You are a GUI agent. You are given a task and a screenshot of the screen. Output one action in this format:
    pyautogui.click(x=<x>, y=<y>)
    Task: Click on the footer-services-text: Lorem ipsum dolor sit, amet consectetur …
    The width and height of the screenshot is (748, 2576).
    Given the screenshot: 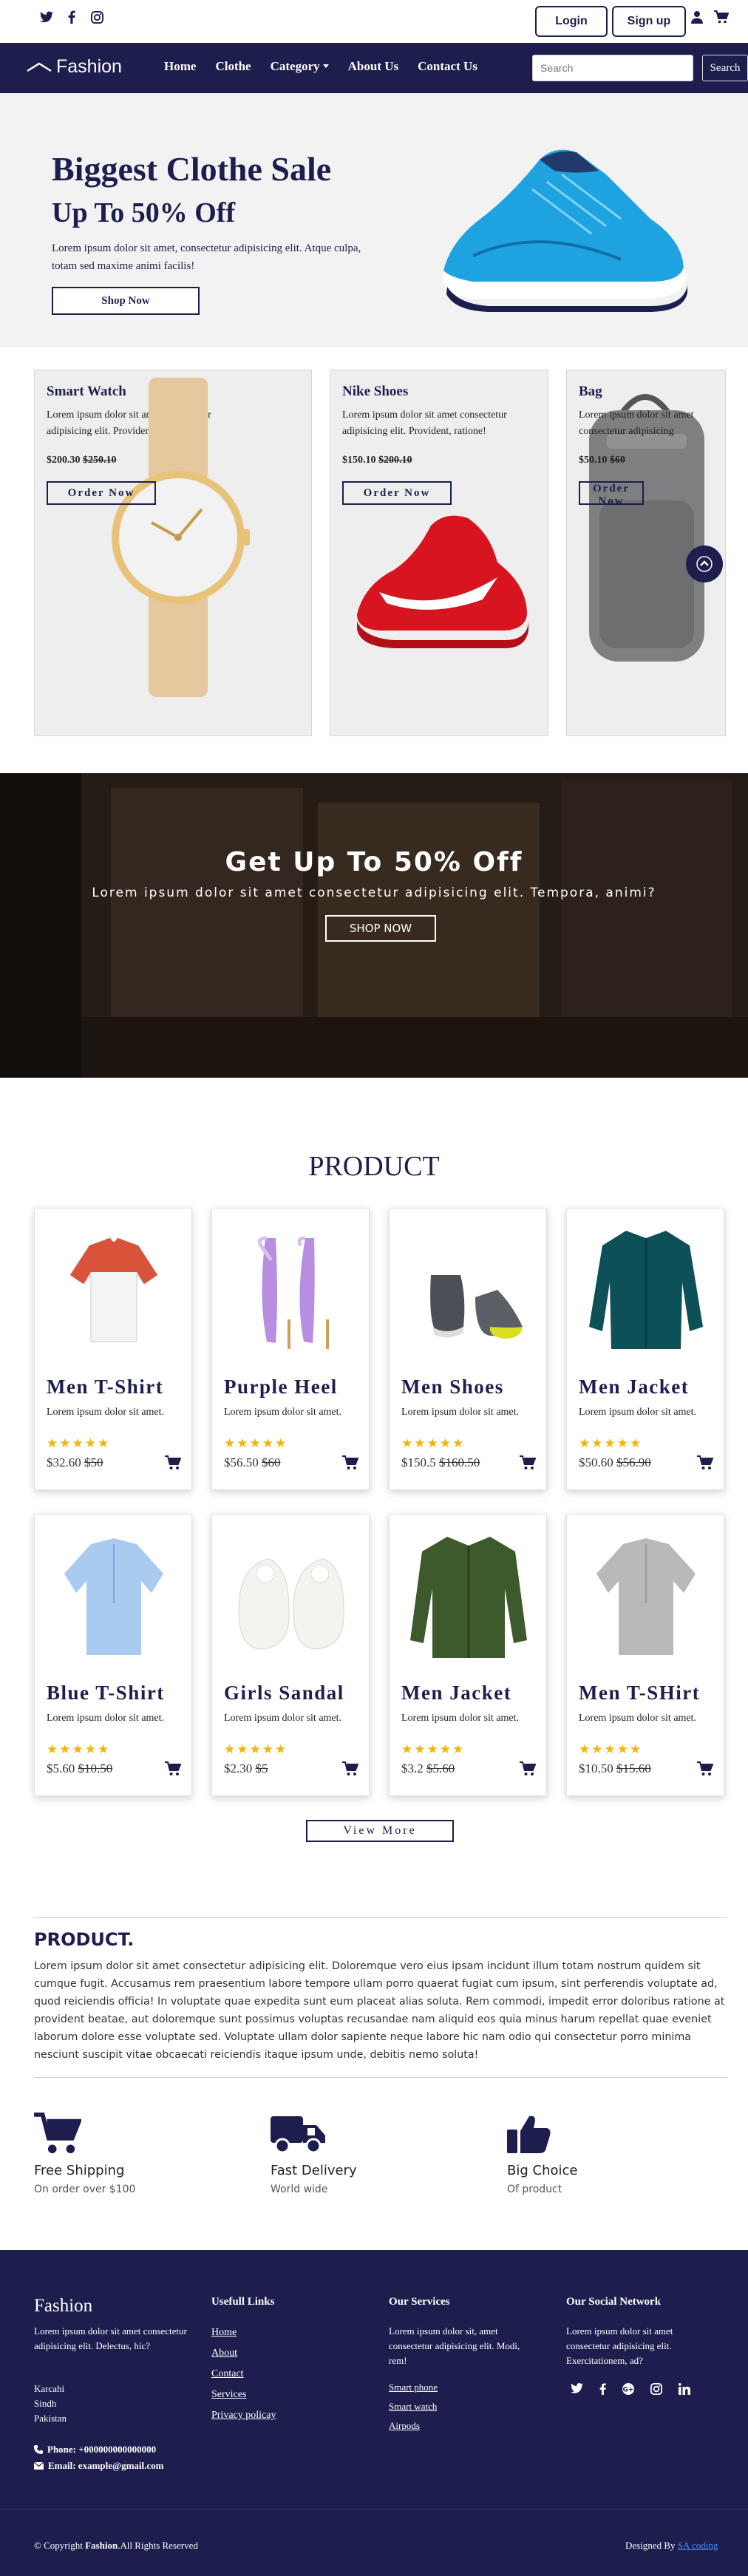 What is the action you would take?
    pyautogui.click(x=455, y=2345)
    